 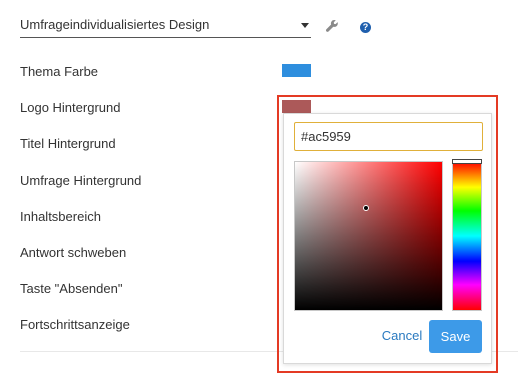 I want to click on row-label-content-area: Inhaltsbereich, so click(x=60, y=216).